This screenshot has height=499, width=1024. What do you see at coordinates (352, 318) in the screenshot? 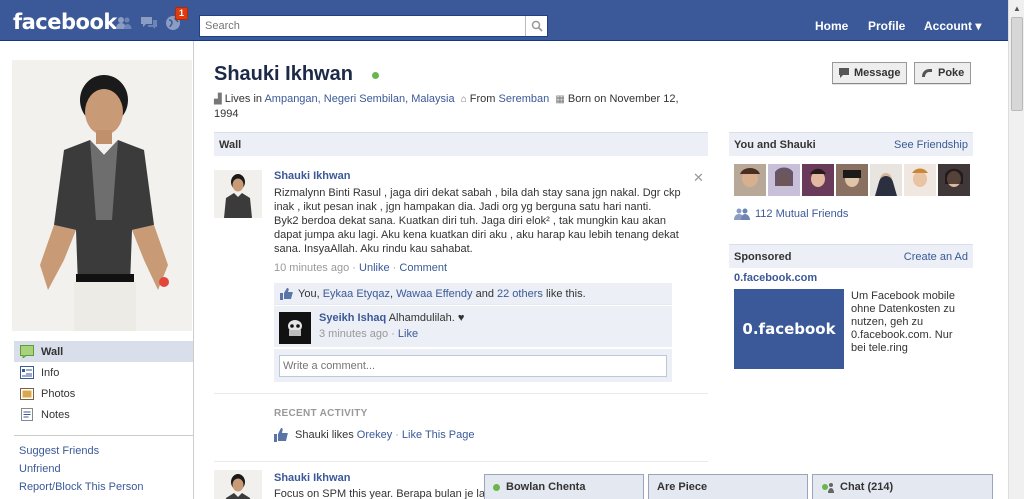
I see `commenter-name: Syeikh Ishaq` at bounding box center [352, 318].